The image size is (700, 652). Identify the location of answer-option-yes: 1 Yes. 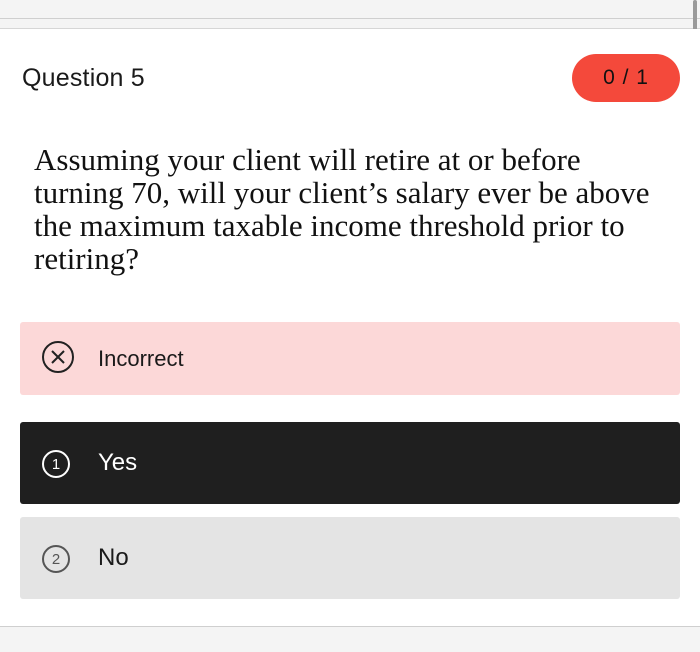
(350, 463).